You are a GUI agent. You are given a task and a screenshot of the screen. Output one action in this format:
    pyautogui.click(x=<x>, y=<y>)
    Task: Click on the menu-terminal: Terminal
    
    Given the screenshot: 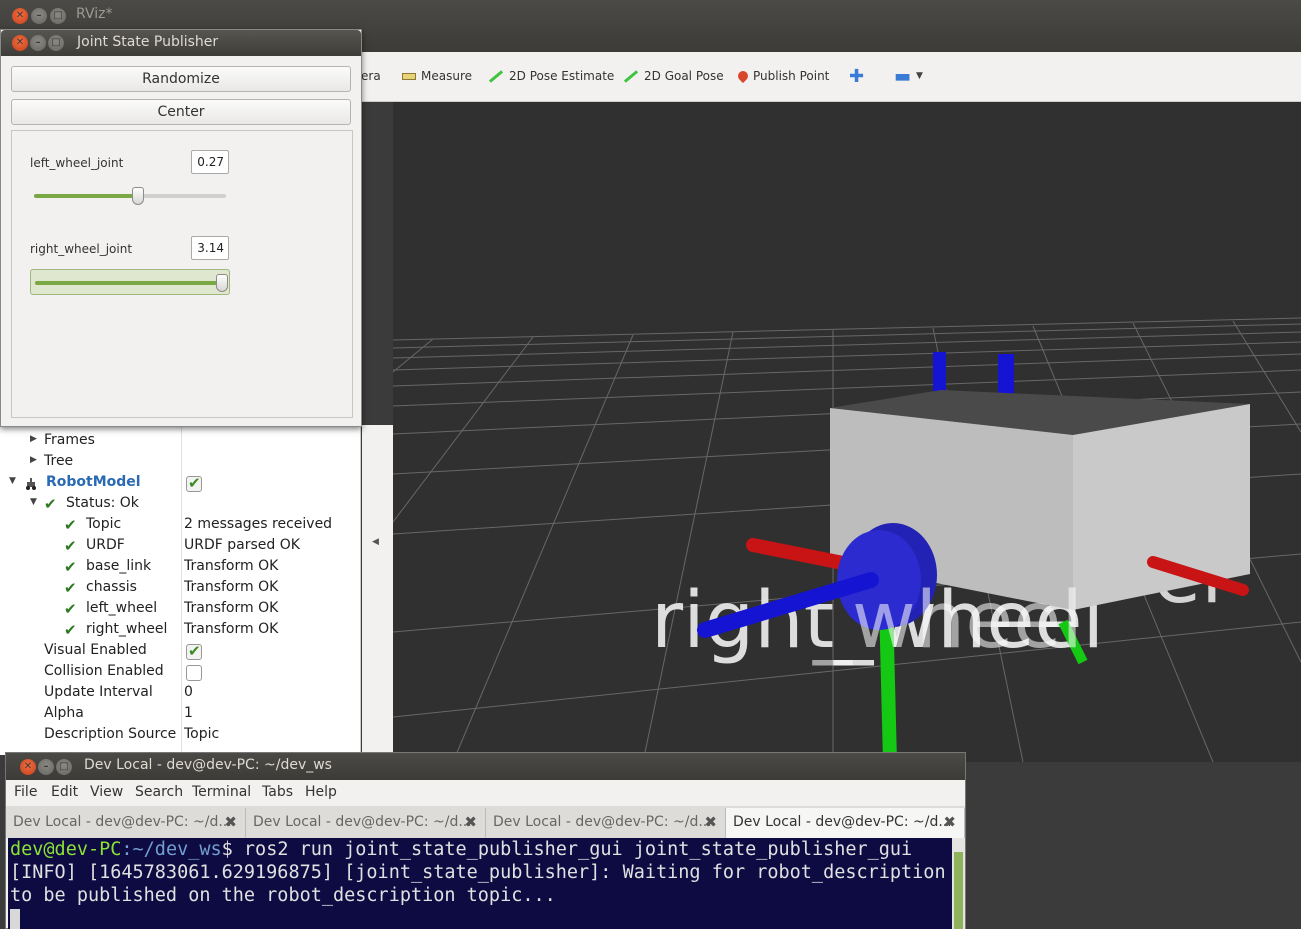 What is the action you would take?
    pyautogui.click(x=221, y=792)
    